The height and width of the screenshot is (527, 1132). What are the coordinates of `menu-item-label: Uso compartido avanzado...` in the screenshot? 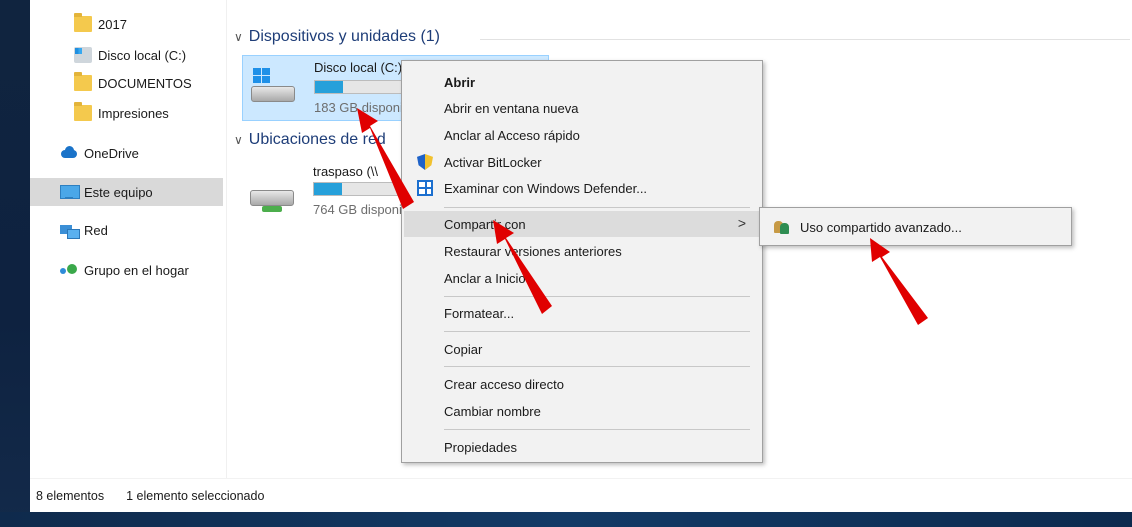 It's located at (881, 227).